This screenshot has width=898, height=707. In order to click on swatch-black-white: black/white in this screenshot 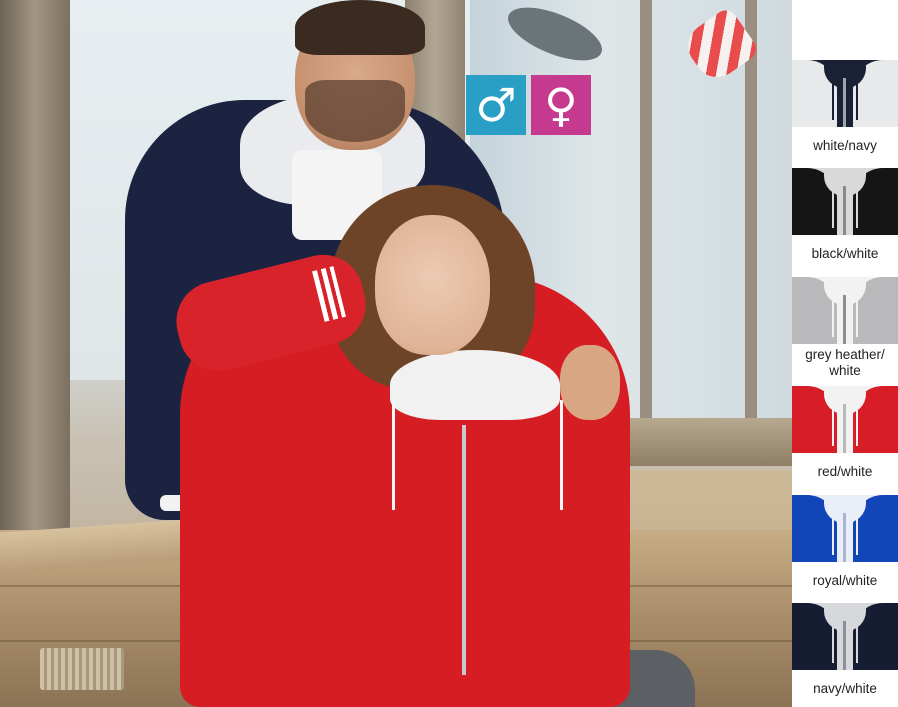, I will do `click(845, 215)`.